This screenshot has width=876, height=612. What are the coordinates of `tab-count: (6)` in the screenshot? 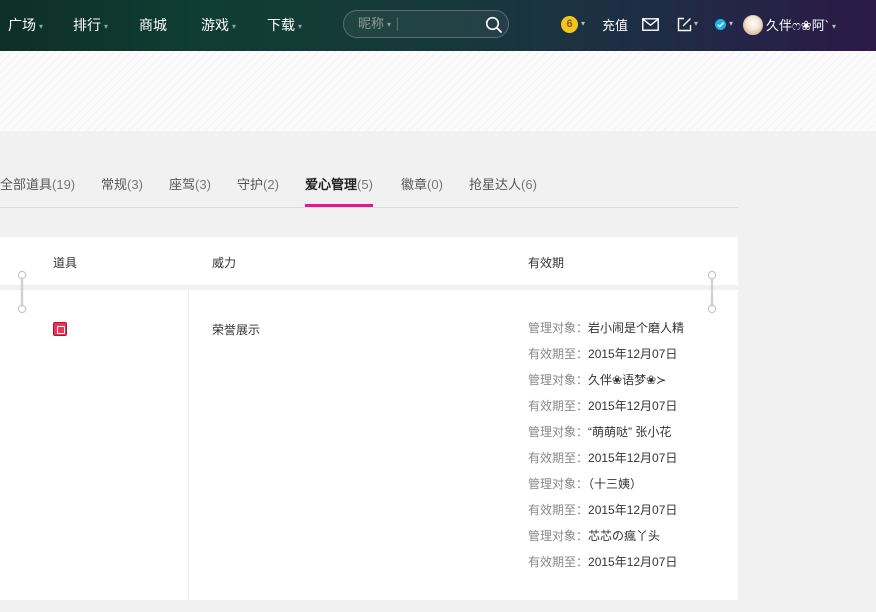 It's located at (529, 184).